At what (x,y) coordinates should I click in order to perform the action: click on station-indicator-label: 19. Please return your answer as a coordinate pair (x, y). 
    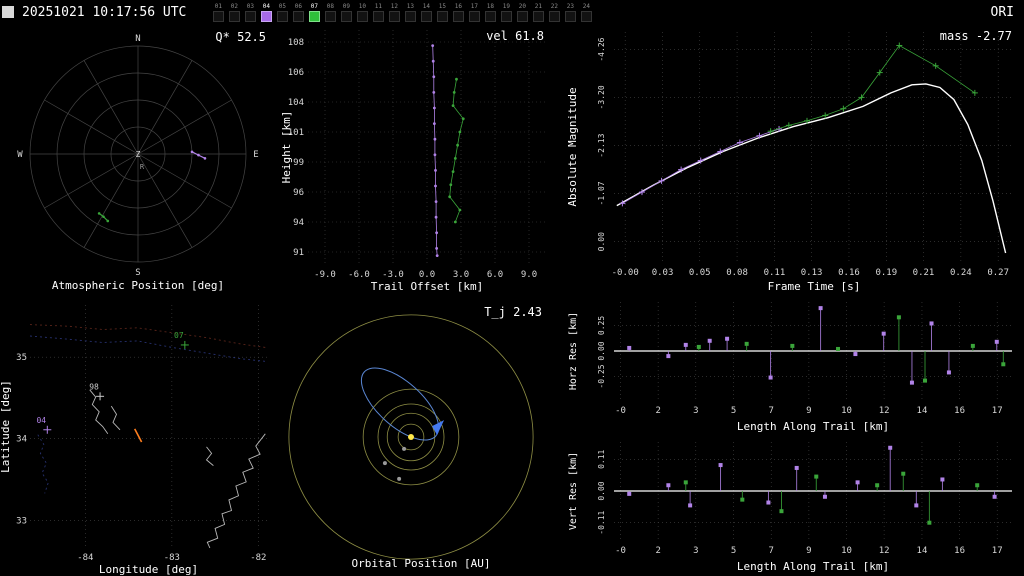
    Looking at the image, I should click on (506, 6).